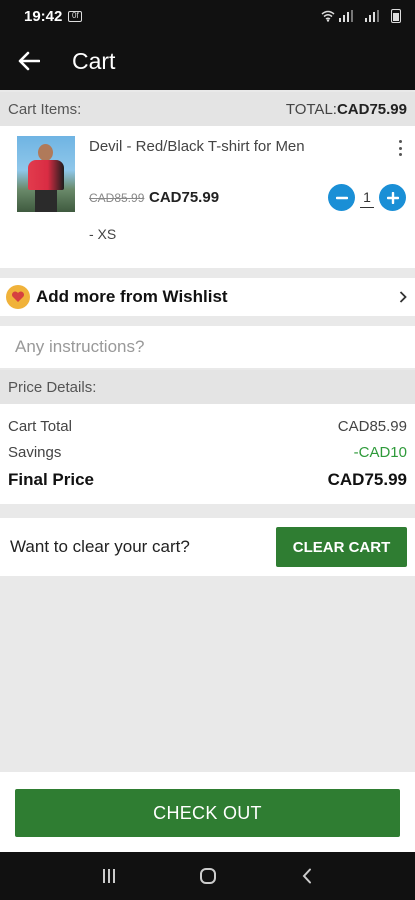 The image size is (415, 900). I want to click on quantity-value: 1, so click(367, 198).